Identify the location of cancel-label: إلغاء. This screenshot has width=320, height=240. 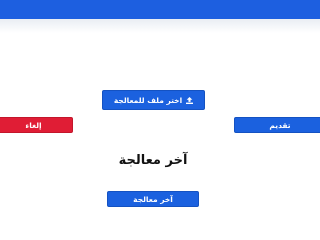
(33, 125).